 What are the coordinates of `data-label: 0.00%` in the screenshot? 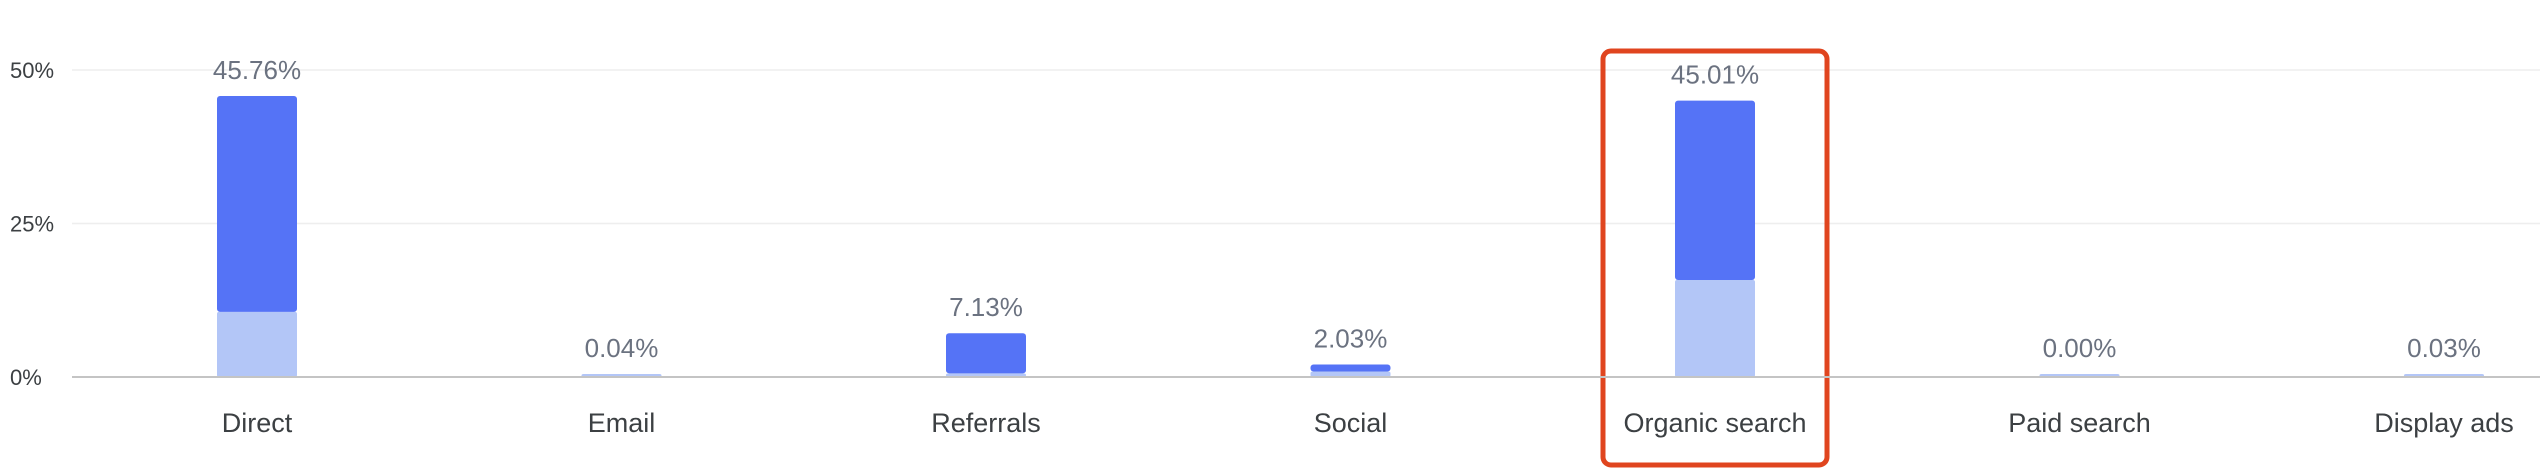 It's located at (2080, 348).